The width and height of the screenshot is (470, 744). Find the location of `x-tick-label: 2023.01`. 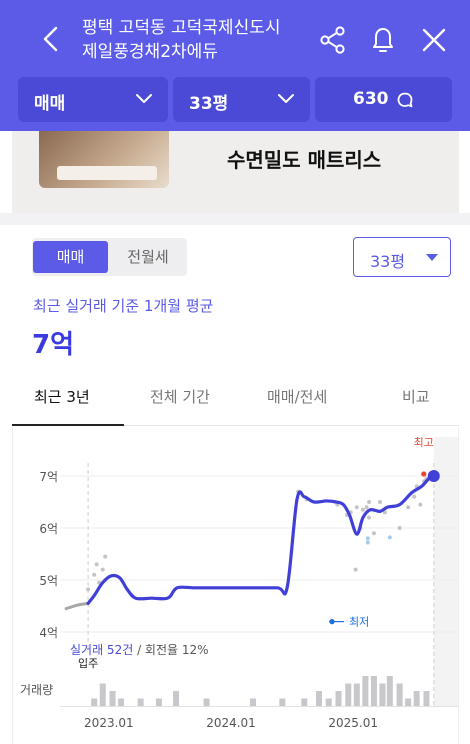

x-tick-label: 2023.01 is located at coordinates (109, 723).